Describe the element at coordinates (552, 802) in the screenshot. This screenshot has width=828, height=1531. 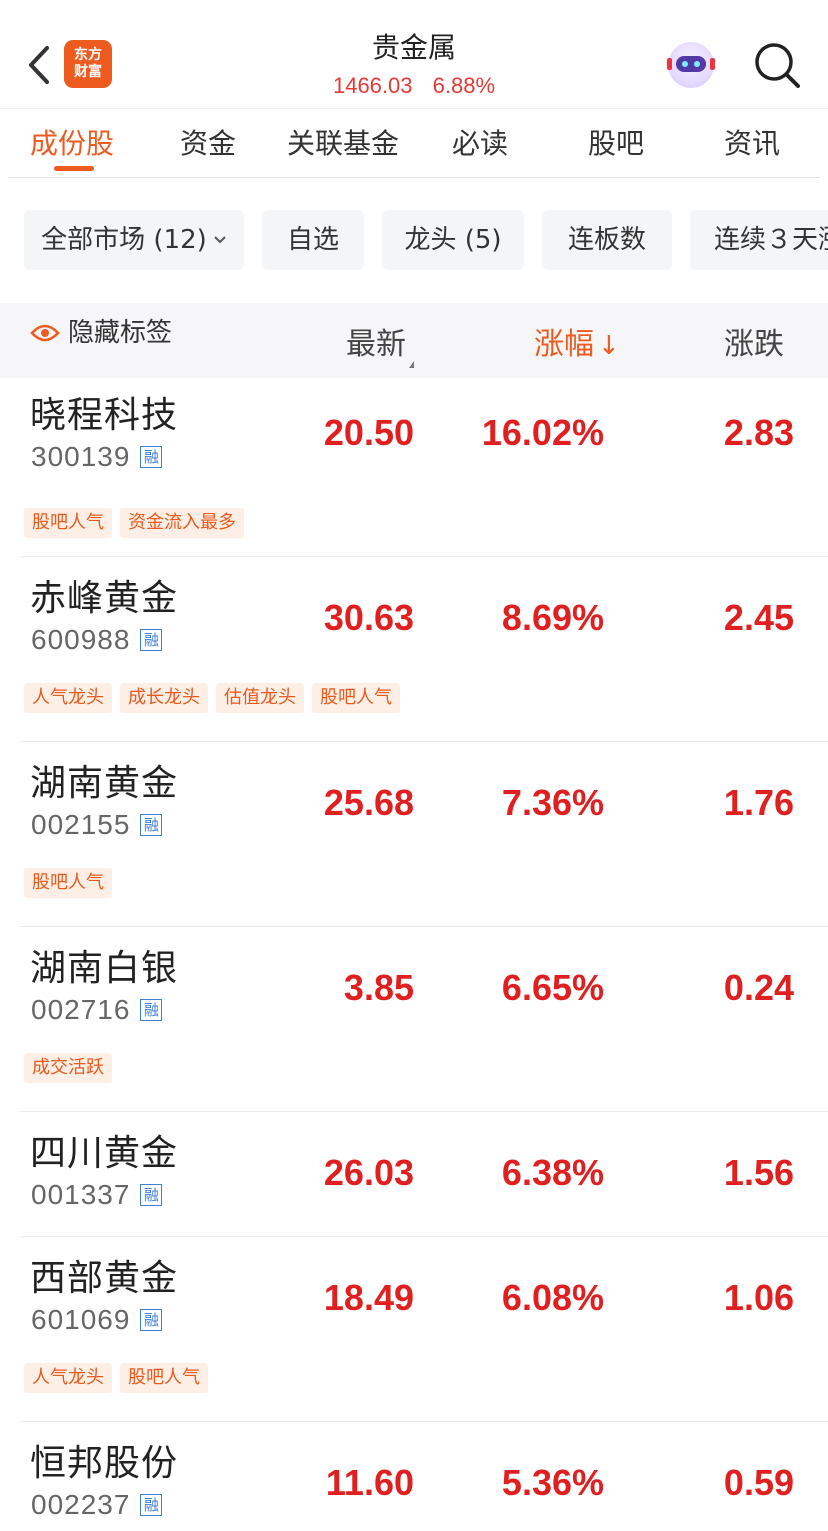
I see `change-percent: 7.36%` at that location.